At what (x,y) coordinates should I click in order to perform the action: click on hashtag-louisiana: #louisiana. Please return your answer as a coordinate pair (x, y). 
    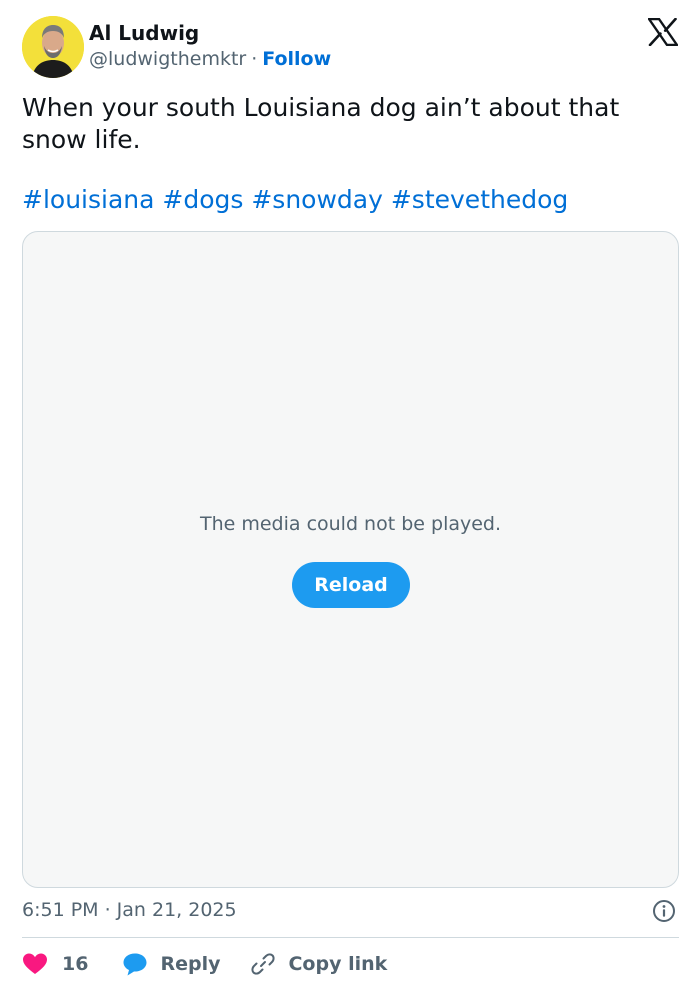
    Looking at the image, I should click on (88, 199).